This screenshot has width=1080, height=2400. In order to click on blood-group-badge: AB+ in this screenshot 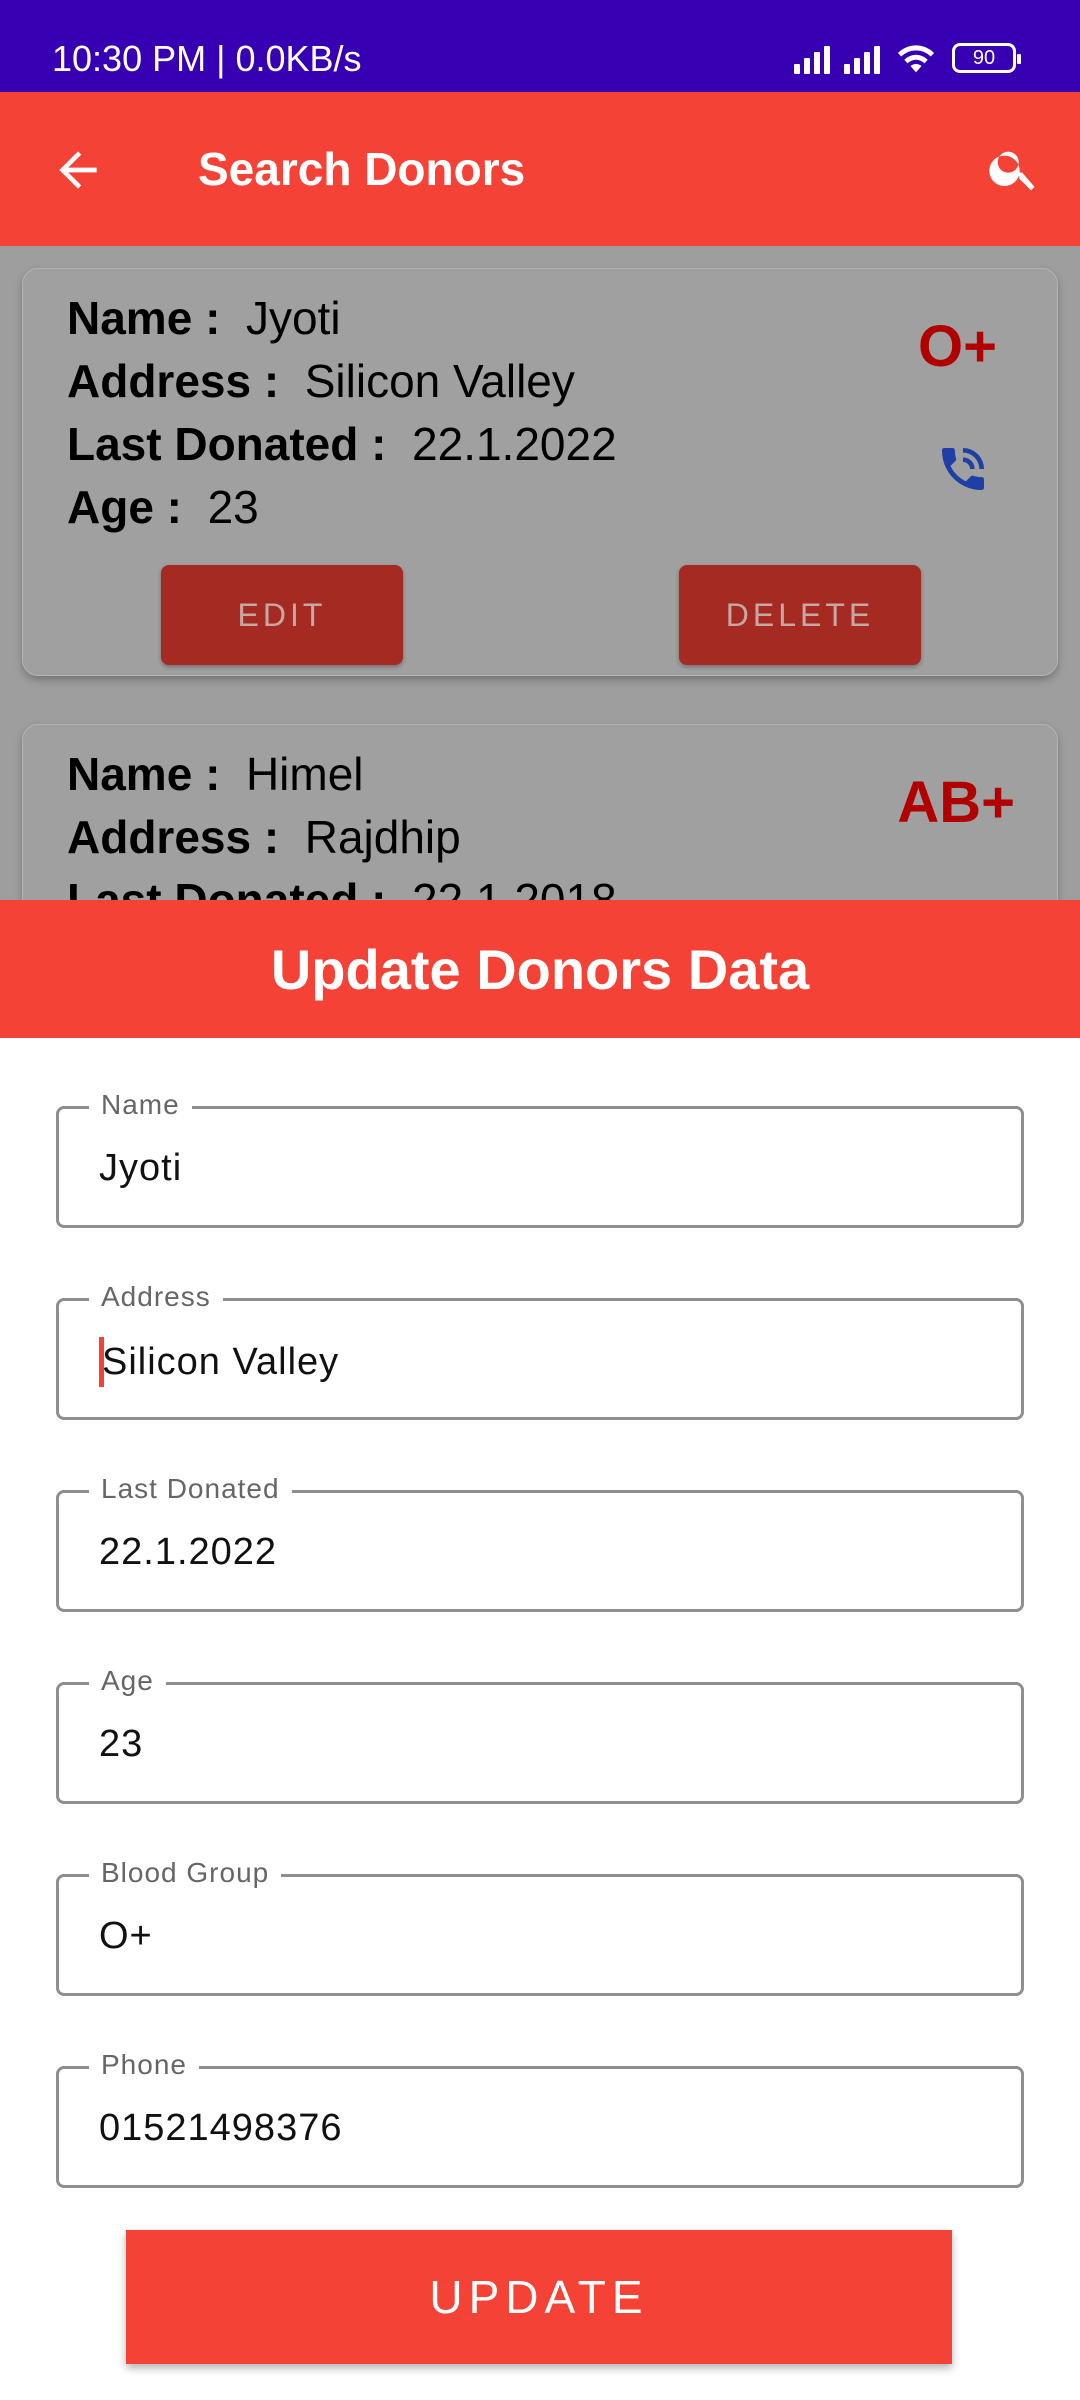, I will do `click(956, 802)`.